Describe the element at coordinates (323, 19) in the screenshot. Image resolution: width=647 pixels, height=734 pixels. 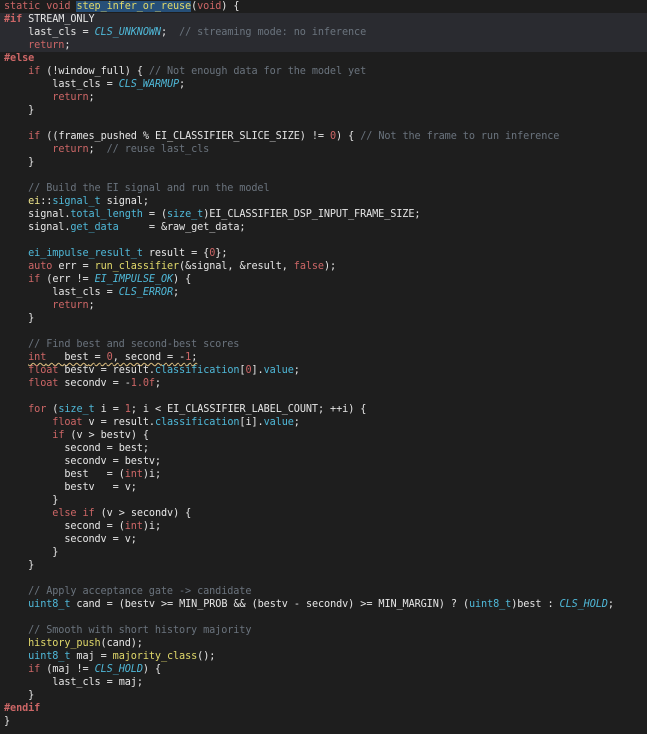
I see `code-line: #if STREAM_ONLY` at that location.